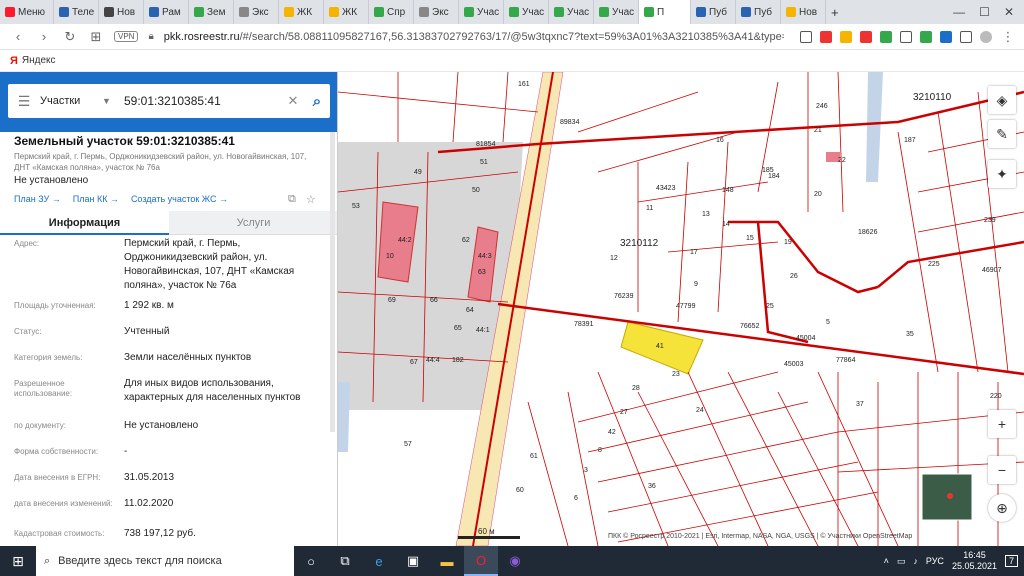 The width and height of the screenshot is (1024, 576). Describe the element at coordinates (822, 106) in the screenshot. I see `parcel-label: 246` at that location.